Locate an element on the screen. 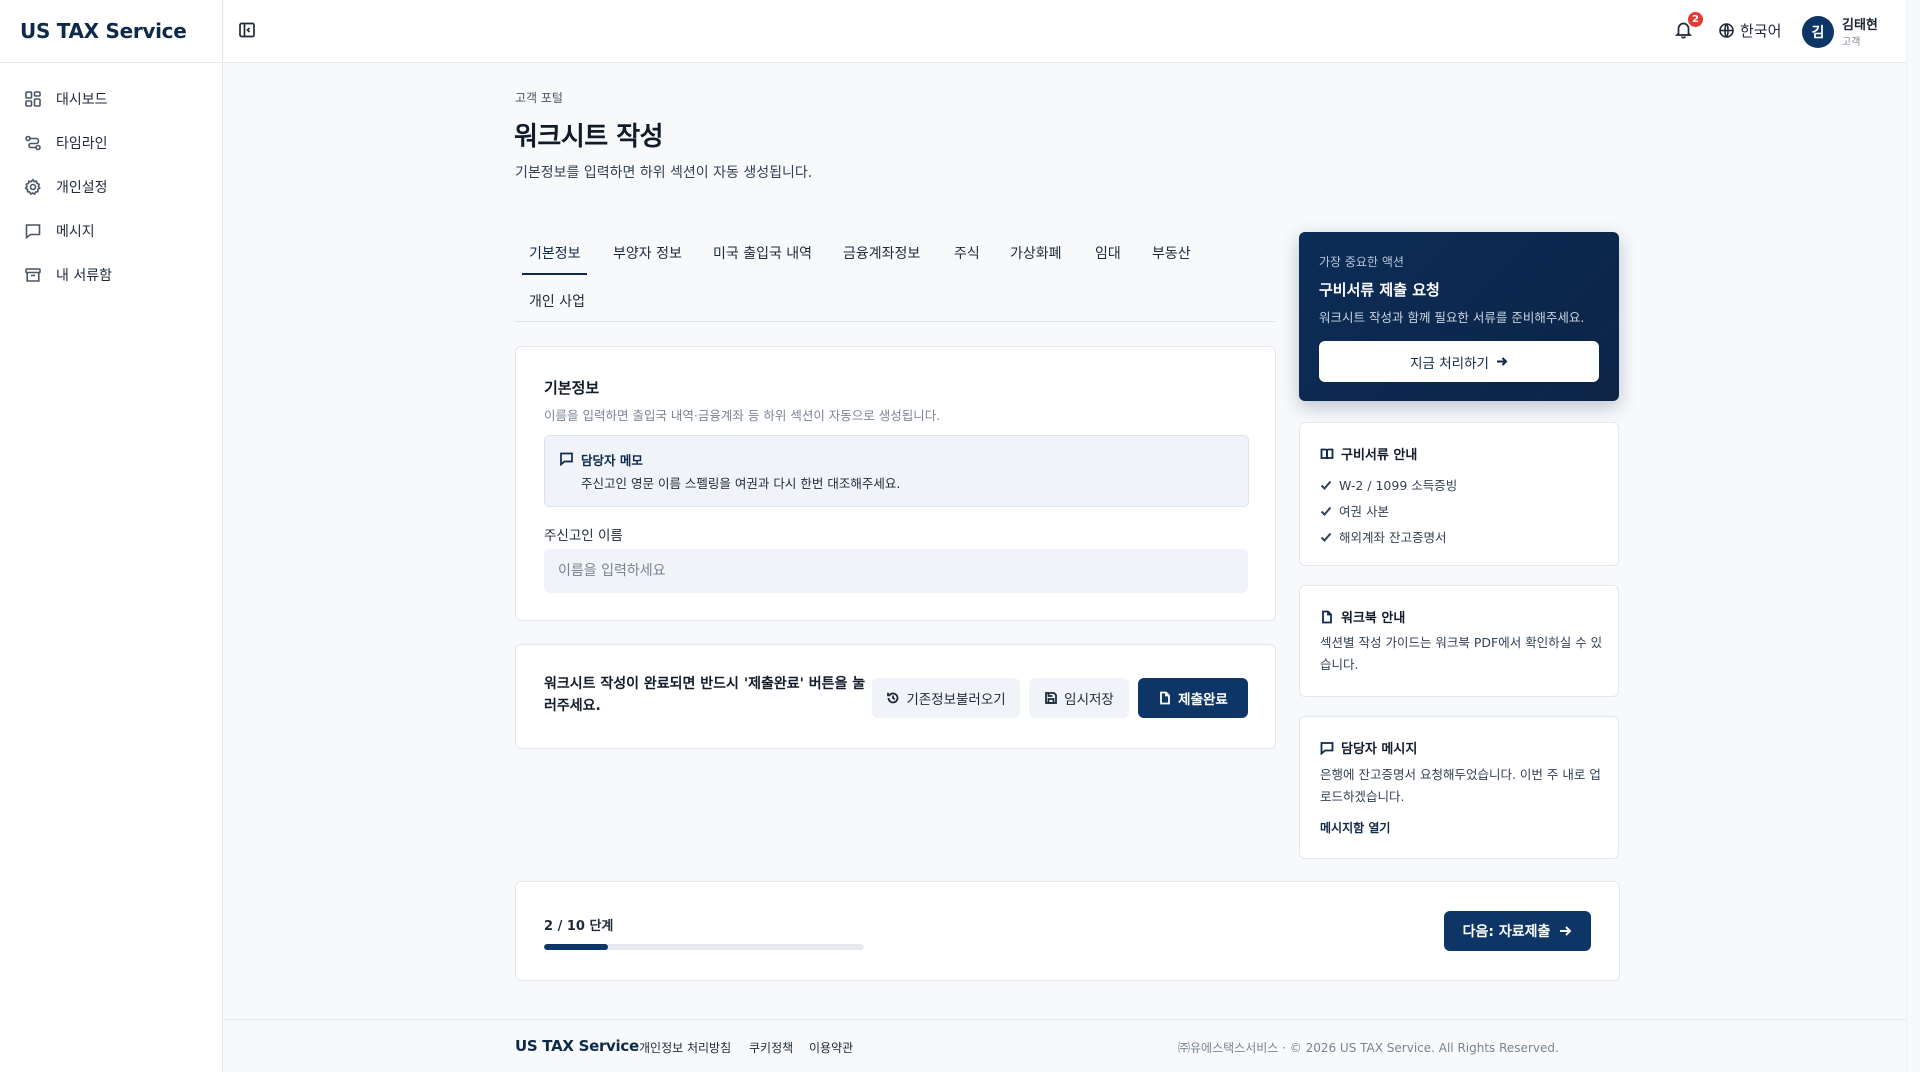  sidebar: US TAX Service 대시보드 타임라인 개인설정 메시지 내 서류함 is located at coordinates (111, 536).